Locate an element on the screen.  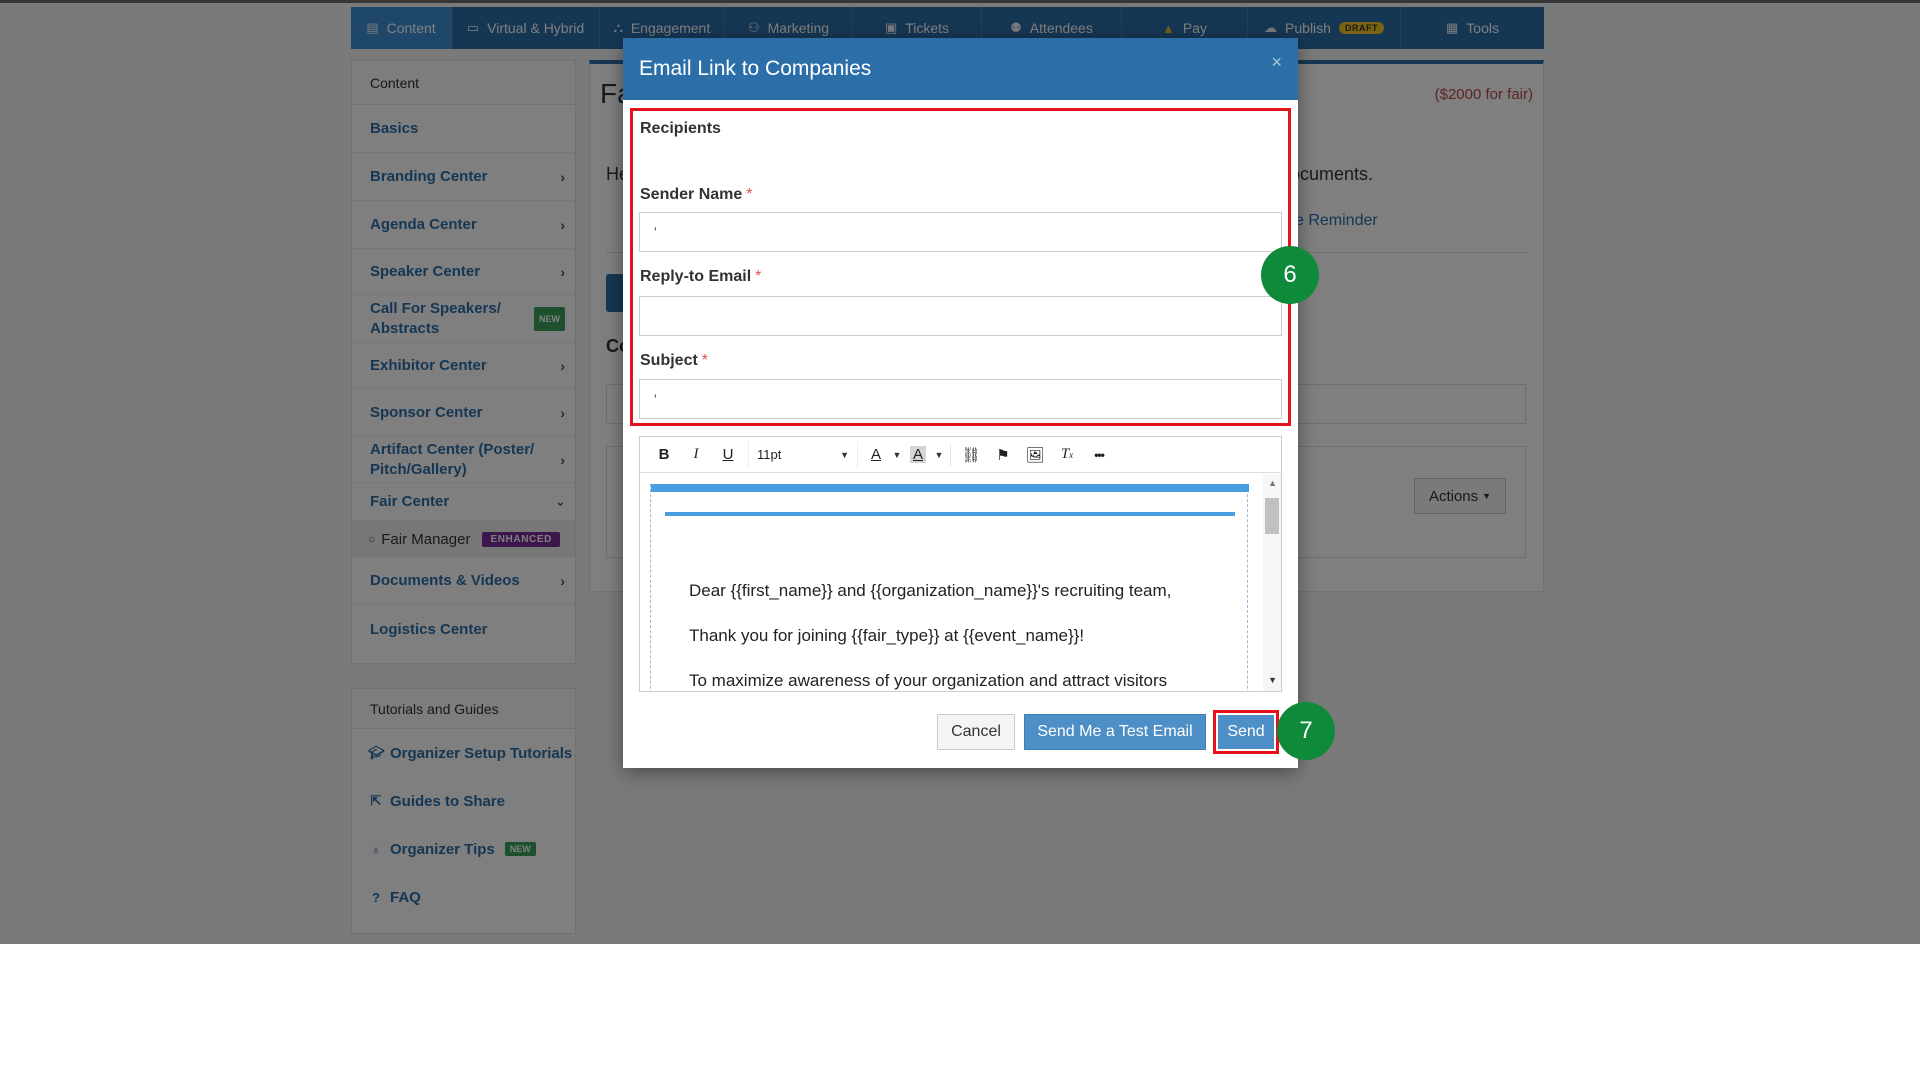
bg-color-caret-icon: ▼ is located at coordinates (939, 455).